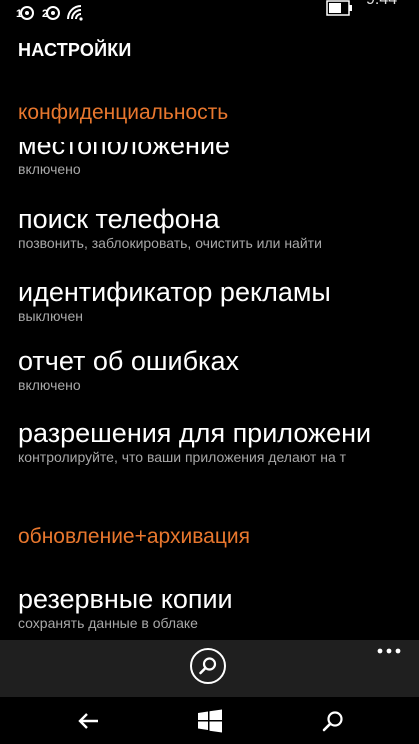  What do you see at coordinates (389, 651) in the screenshot?
I see `more-icon` at bounding box center [389, 651].